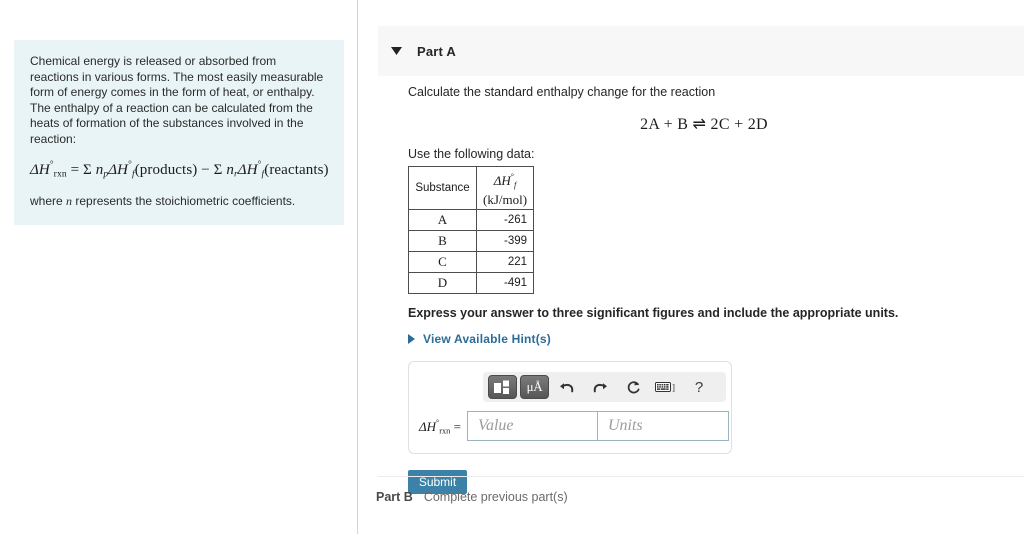  What do you see at coordinates (442, 241) in the screenshot?
I see `cell-substance: B` at bounding box center [442, 241].